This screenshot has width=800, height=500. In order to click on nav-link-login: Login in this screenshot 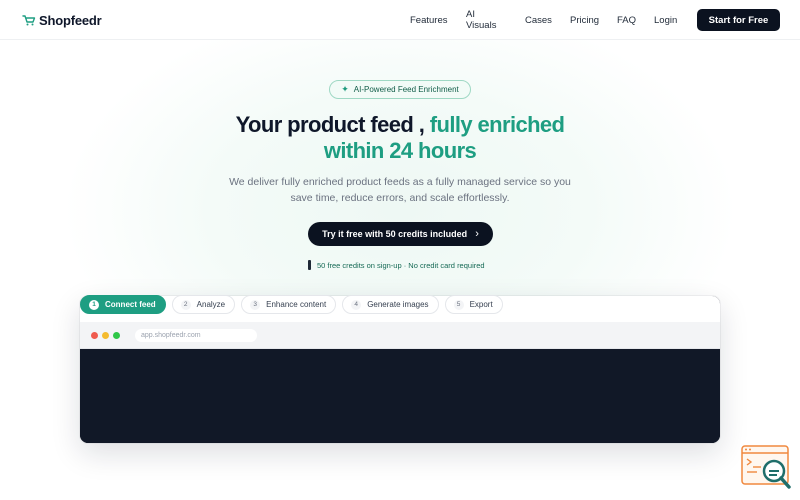, I will do `click(665, 20)`.